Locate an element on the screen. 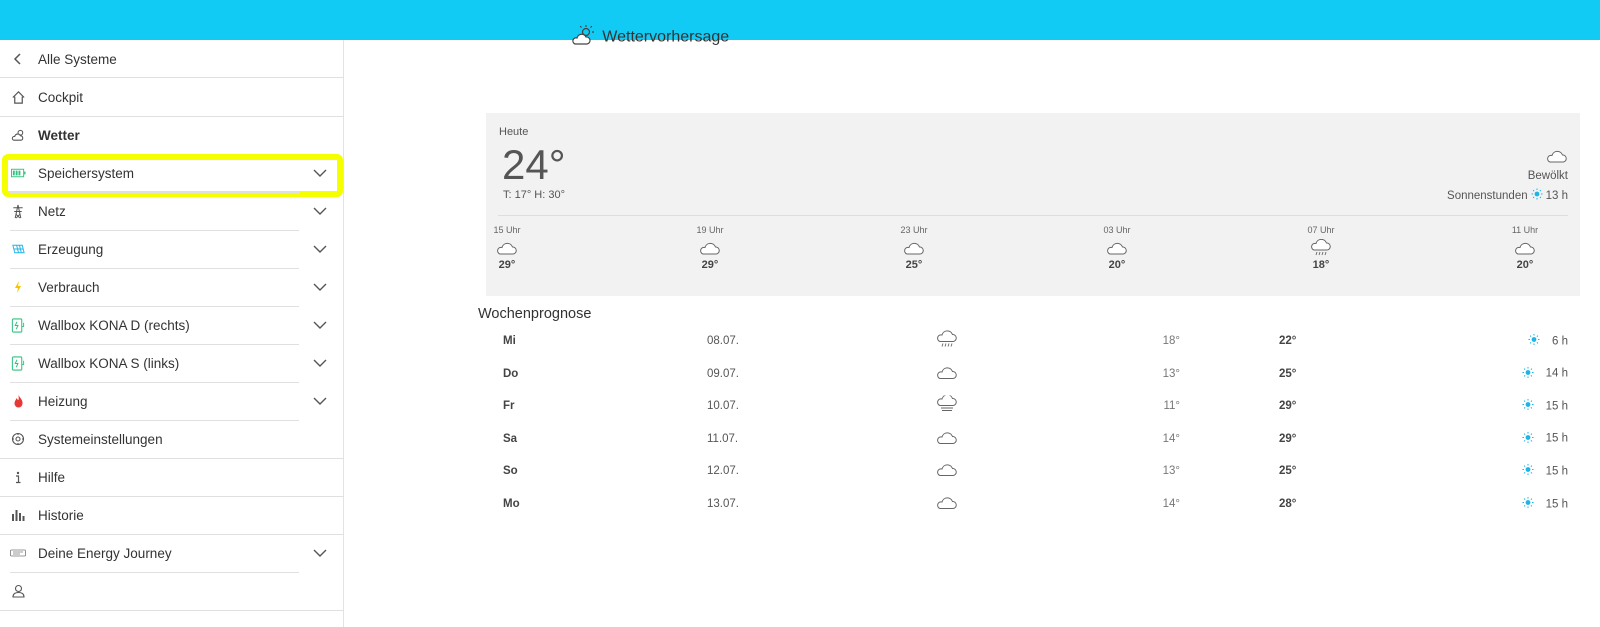 The height and width of the screenshot is (627, 1600). sidebar-item-systemeinstellungen: Systemeinstellungen is located at coordinates (172, 439).